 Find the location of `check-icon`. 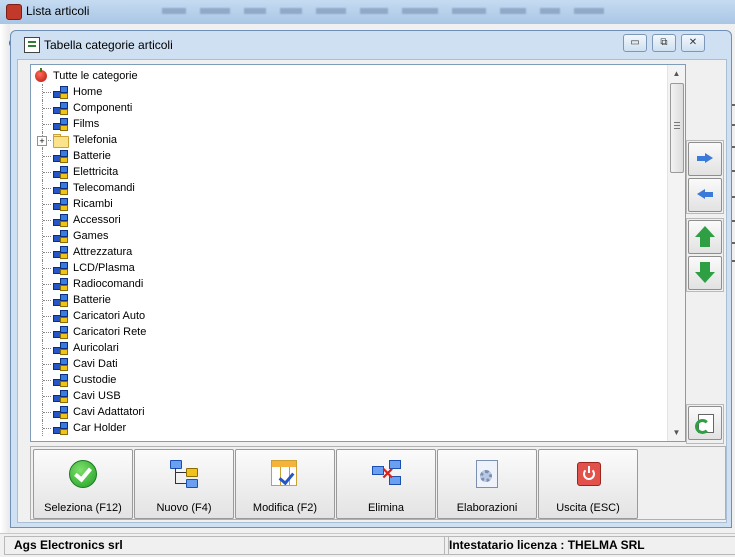

check-icon is located at coordinates (83, 474).